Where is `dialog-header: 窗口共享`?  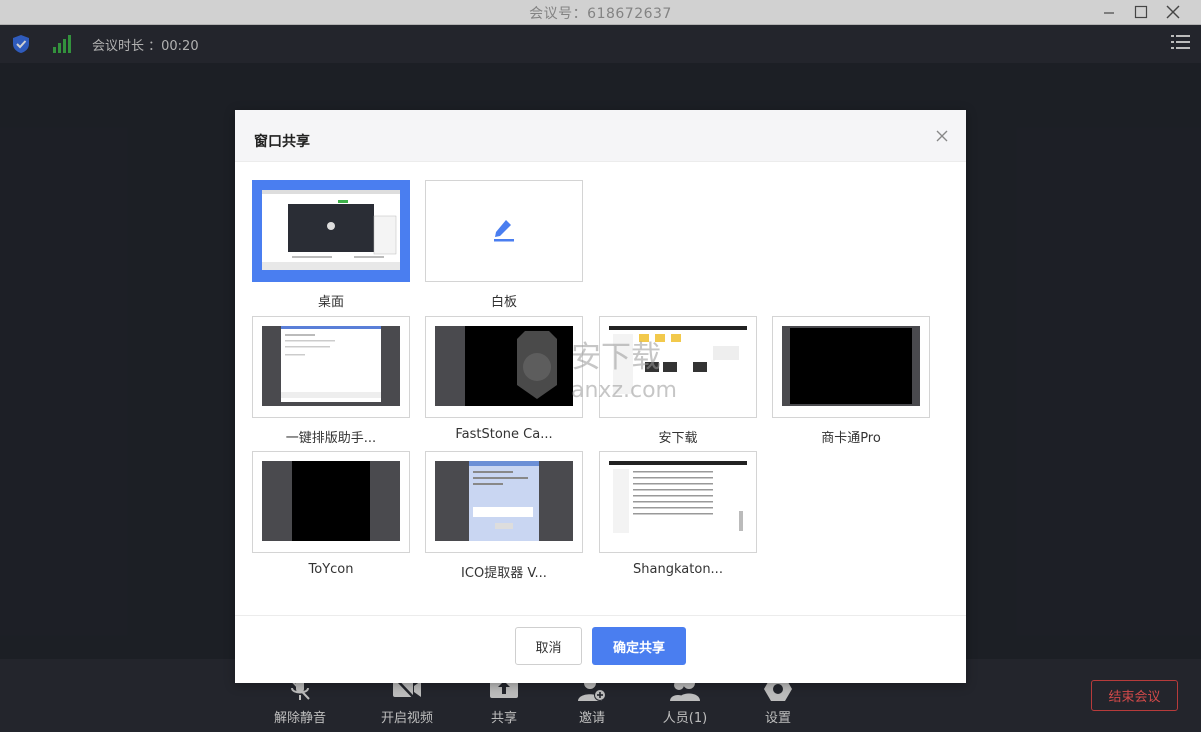
dialog-header: 窗口共享 is located at coordinates (600, 136).